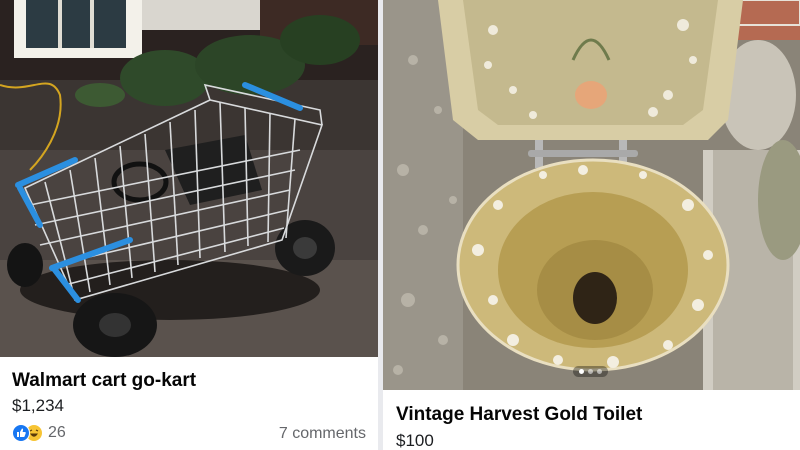  I want to click on listing-title: Walmart cart go-kart, so click(104, 381).